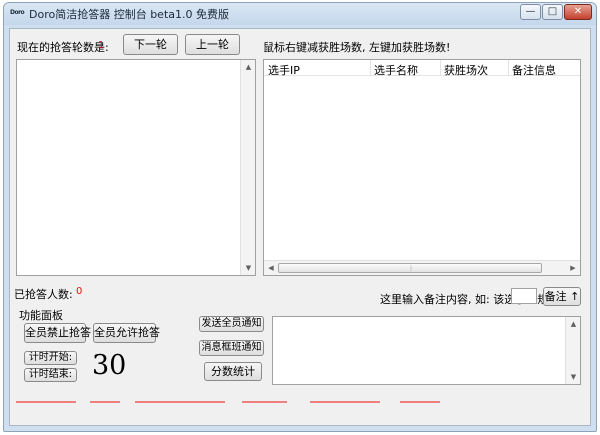  Describe the element at coordinates (534, 70) in the screenshot. I see `column-header-note: 备注信息` at that location.